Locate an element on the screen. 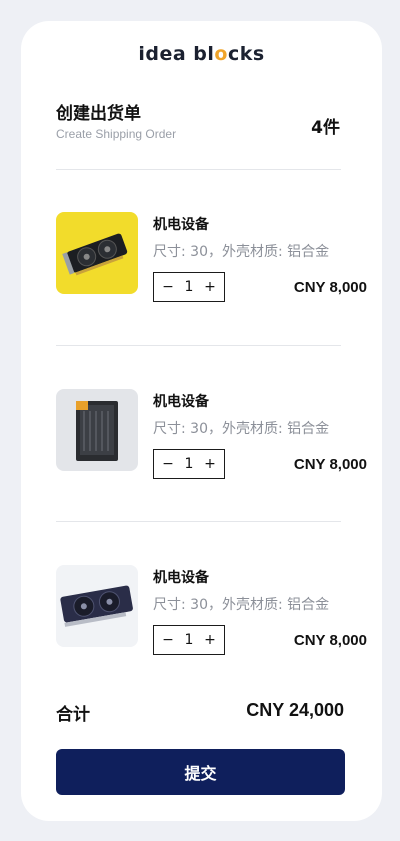 This screenshot has height=841, width=400. item-count: 4件 is located at coordinates (325, 128).